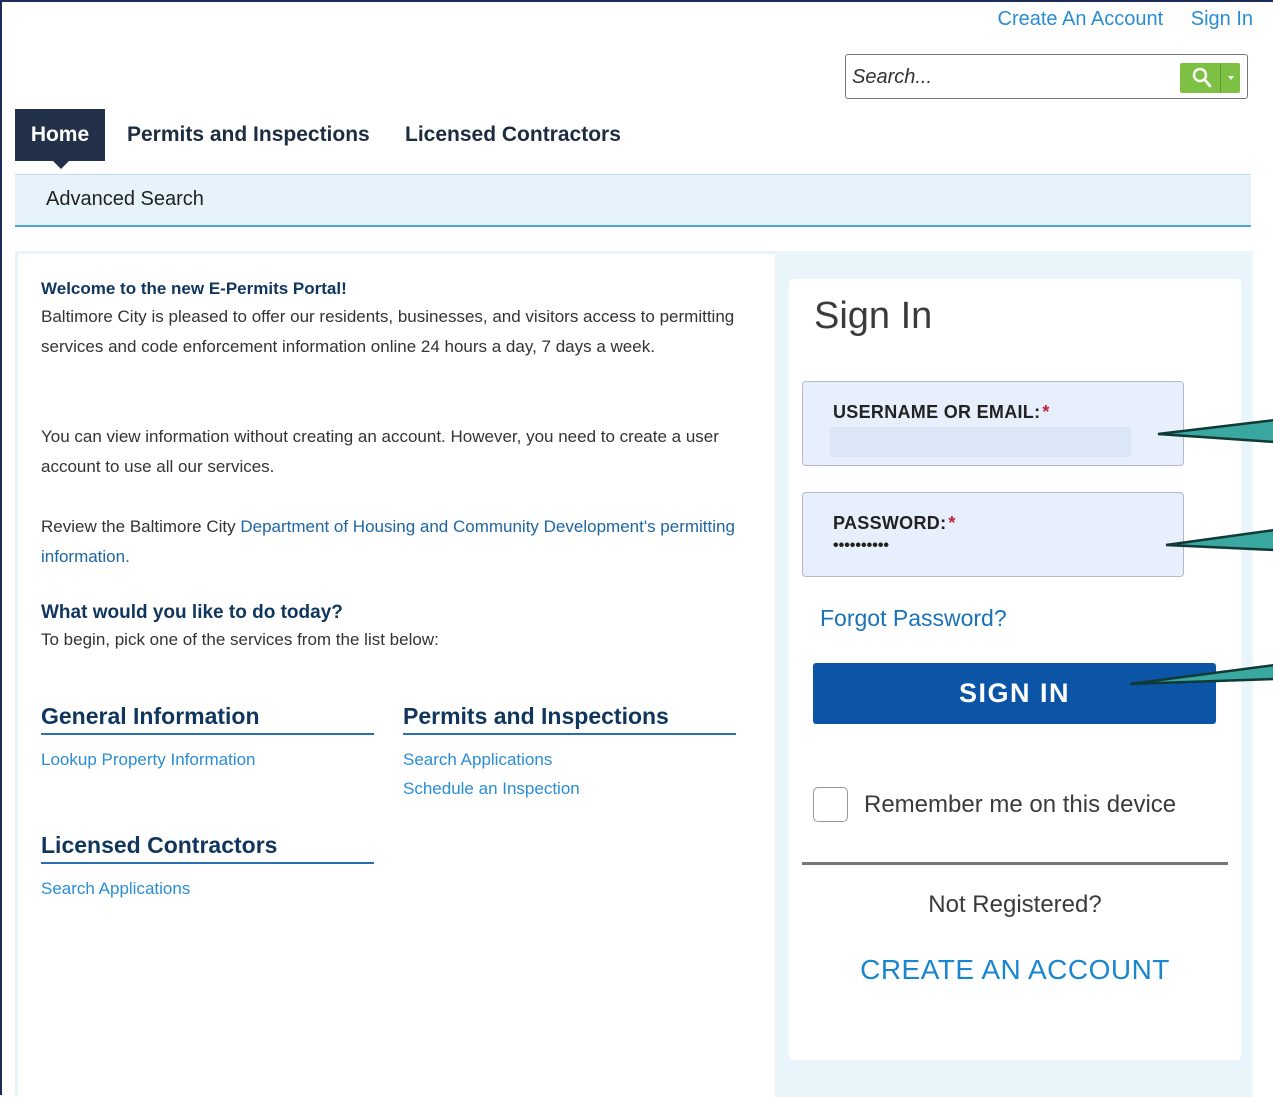  I want to click on general-information-heading: General Information, so click(207, 719).